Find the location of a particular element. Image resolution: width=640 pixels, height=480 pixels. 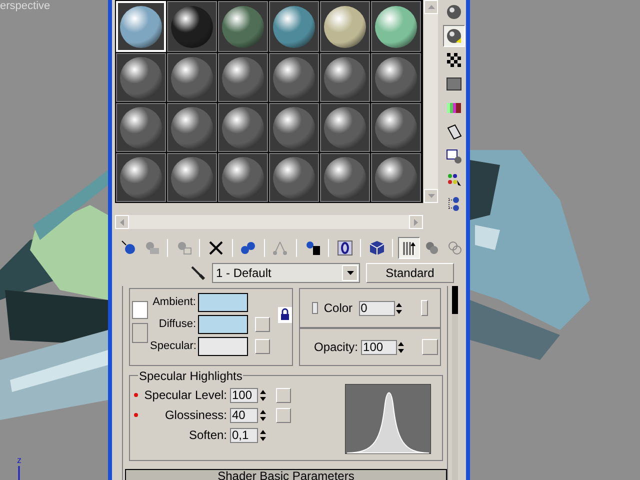

rollout-header: Shader Basic Parameters is located at coordinates (286, 474).